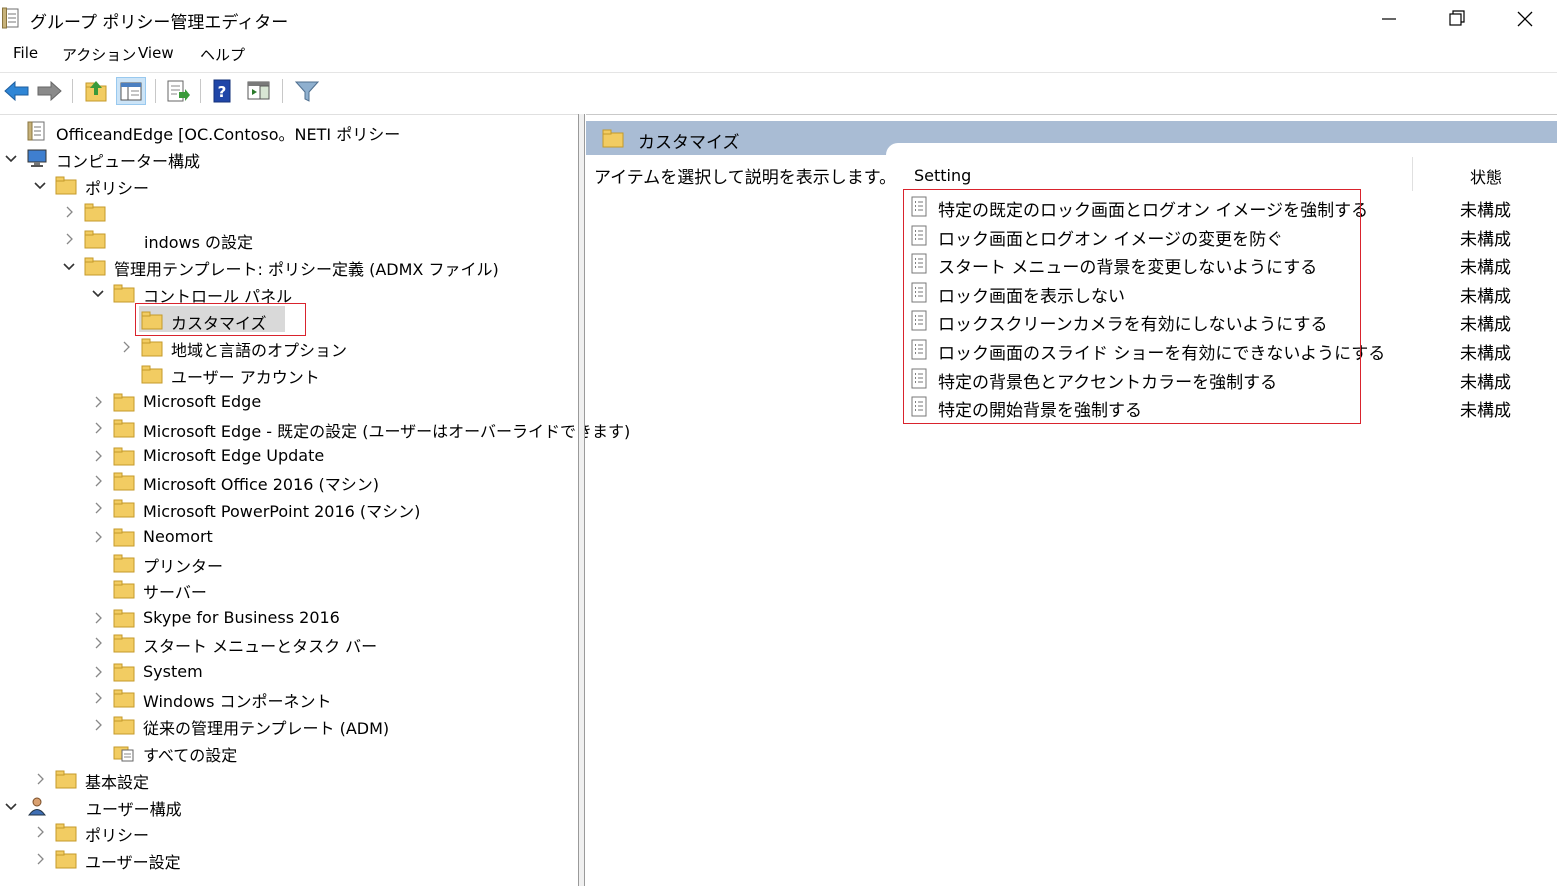 Image resolution: width=1557 pixels, height=887 pixels. I want to click on tree-item-label: 基本設定, so click(117, 782).